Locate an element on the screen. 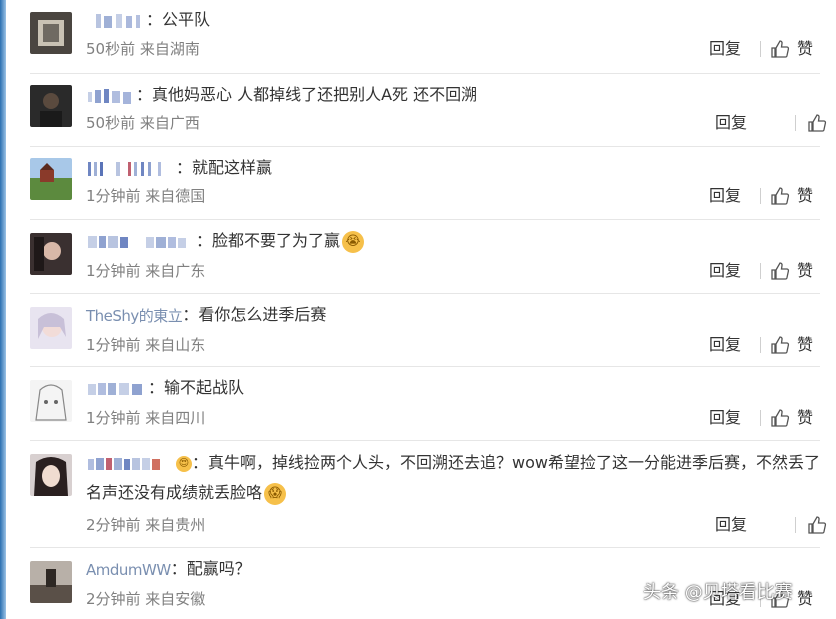  watermark: 头条 @贝塔看比赛 is located at coordinates (718, 592).